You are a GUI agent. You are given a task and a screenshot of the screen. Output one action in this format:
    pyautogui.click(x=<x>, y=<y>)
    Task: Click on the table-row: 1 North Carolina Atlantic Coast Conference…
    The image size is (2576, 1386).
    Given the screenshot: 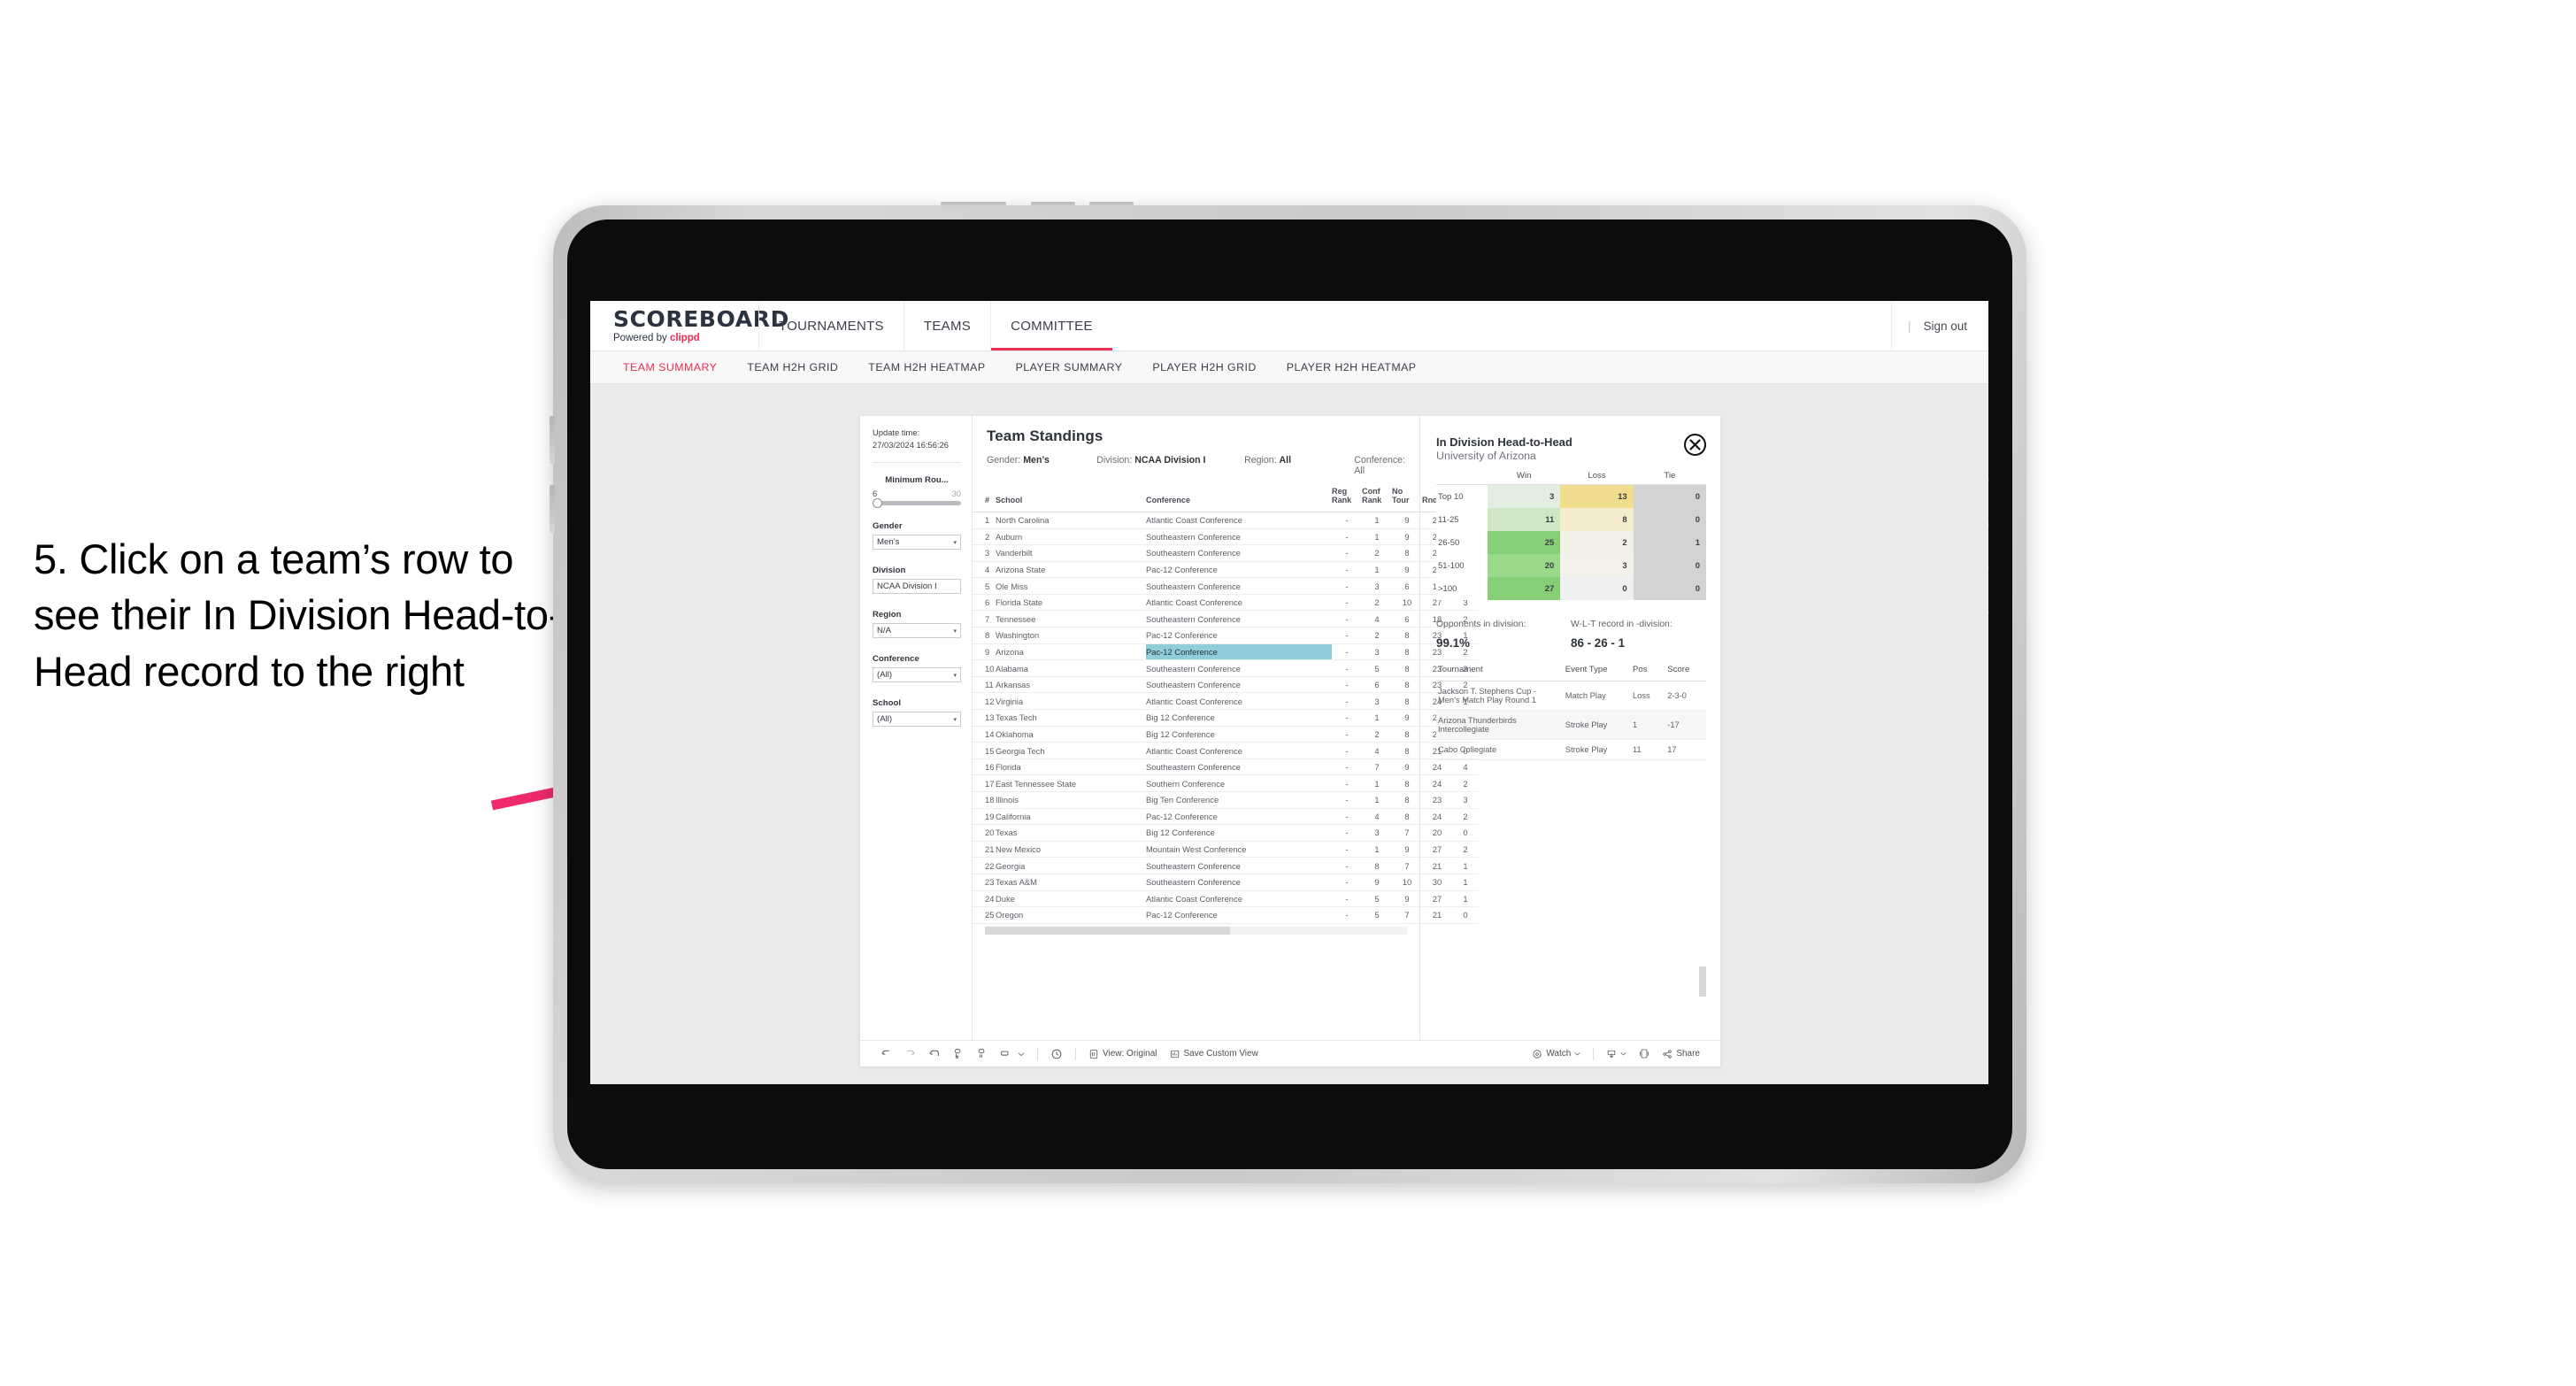 What is the action you would take?
    pyautogui.click(x=1226, y=520)
    